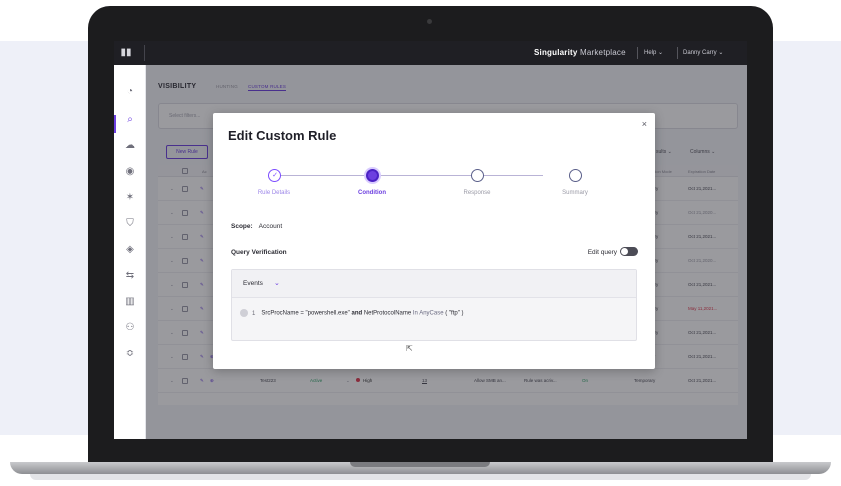 This screenshot has height=486, width=841. What do you see at coordinates (254, 313) in the screenshot?
I see `line-number: 1` at bounding box center [254, 313].